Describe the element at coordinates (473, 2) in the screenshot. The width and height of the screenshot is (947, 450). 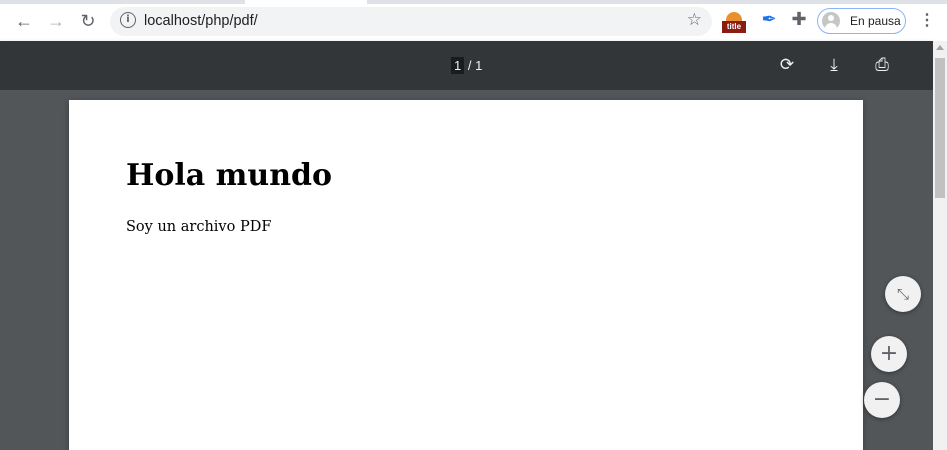
I see `tab-strip` at that location.